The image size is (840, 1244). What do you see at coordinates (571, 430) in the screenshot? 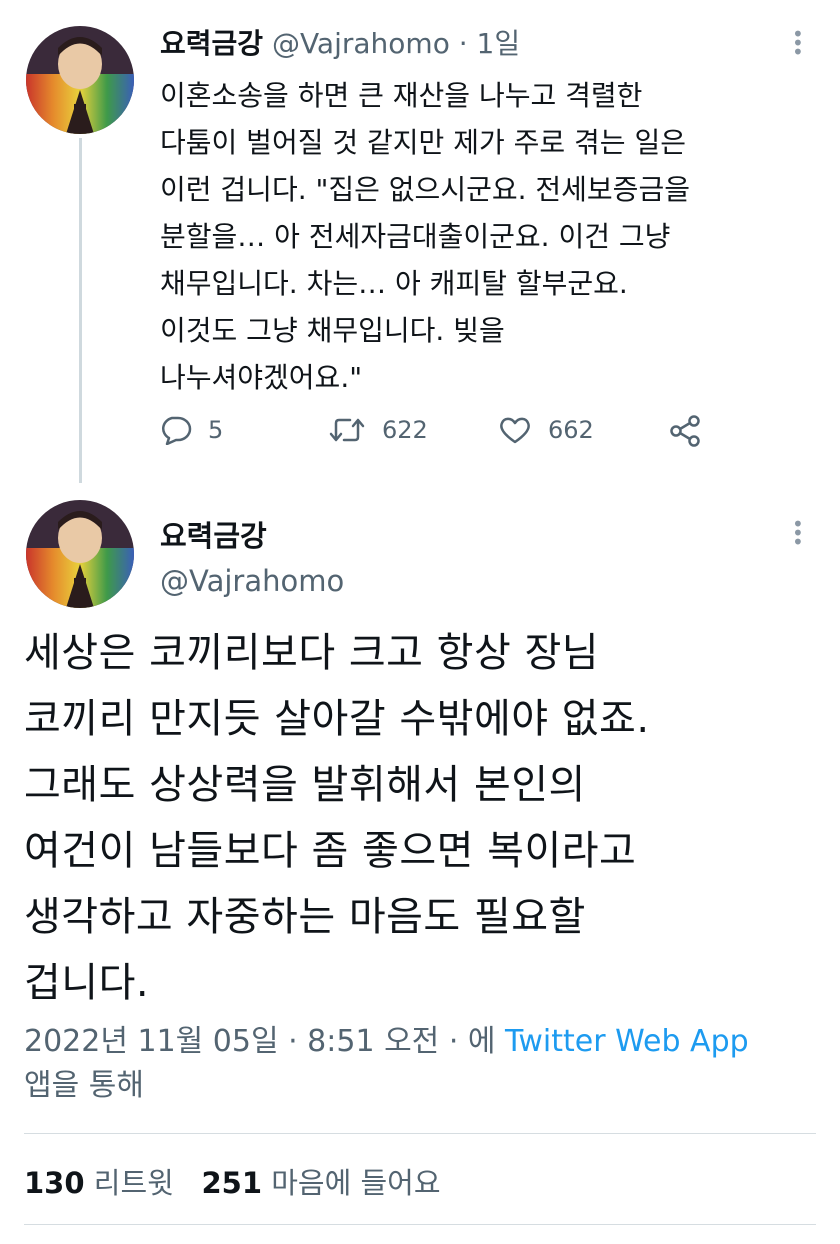
I see `like-count: 662` at bounding box center [571, 430].